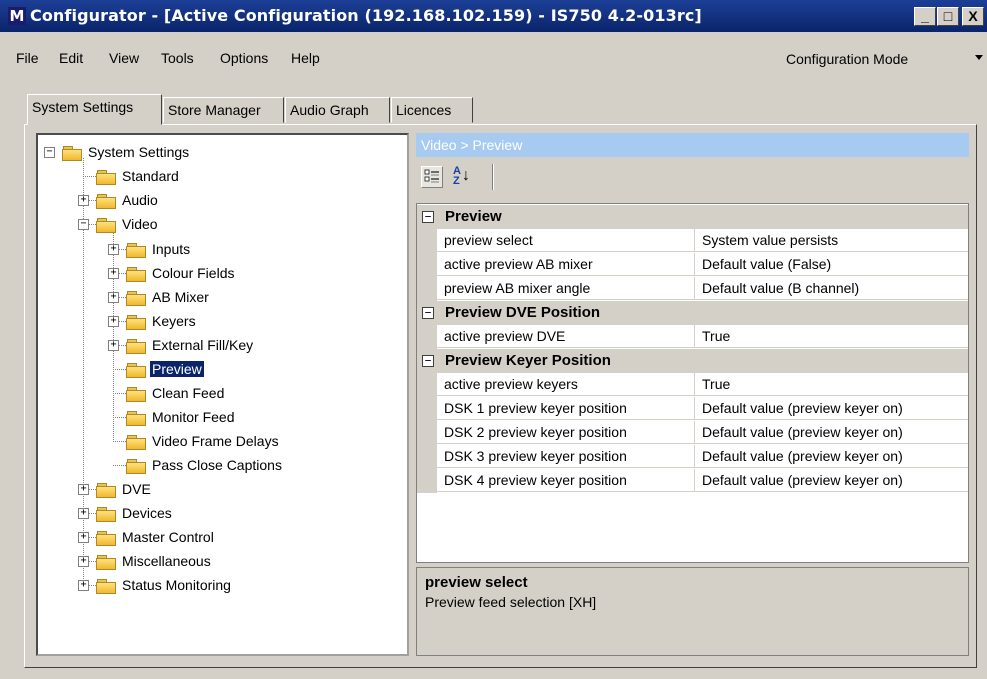  What do you see at coordinates (221, 225) in the screenshot?
I see `tree-item-video: − Video` at bounding box center [221, 225].